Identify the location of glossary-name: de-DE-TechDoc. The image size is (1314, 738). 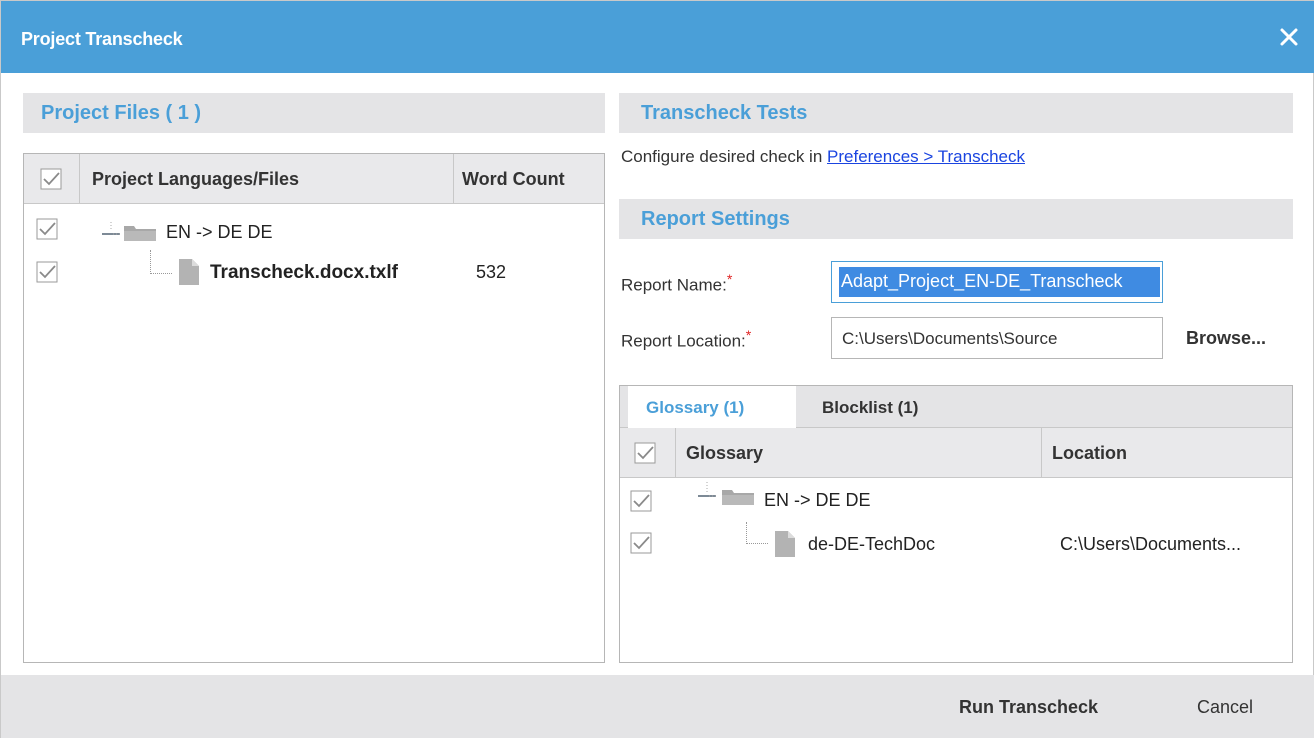
(871, 544).